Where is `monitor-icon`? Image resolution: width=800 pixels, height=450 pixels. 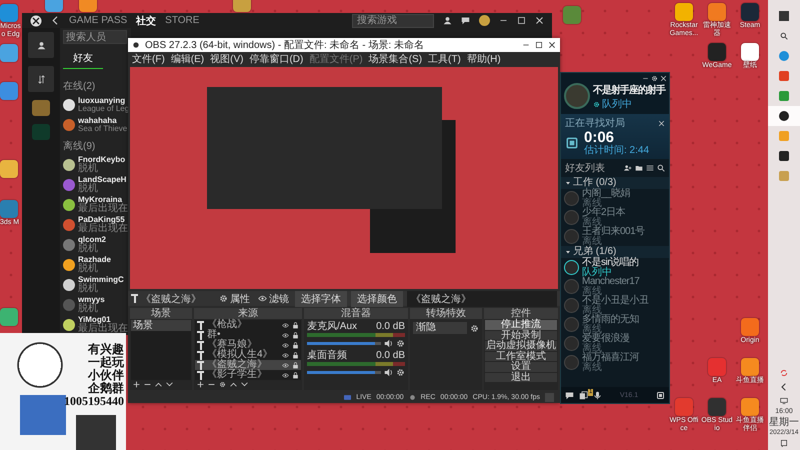
monitor-icon is located at coordinates (784, 401).